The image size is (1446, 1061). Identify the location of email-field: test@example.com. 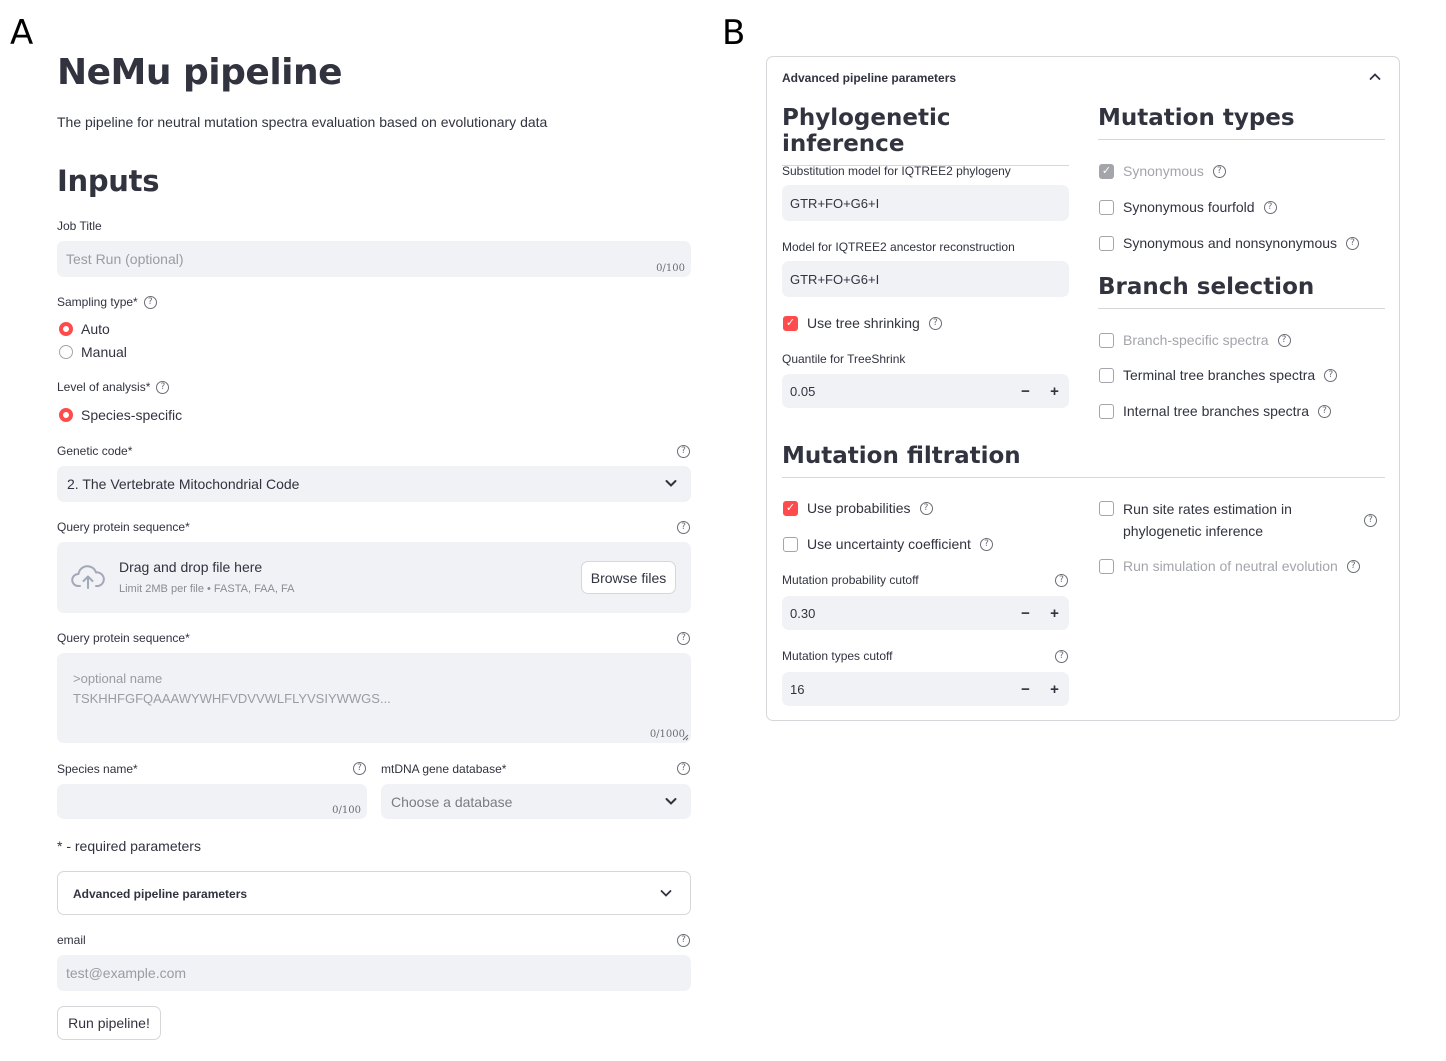
(374, 973).